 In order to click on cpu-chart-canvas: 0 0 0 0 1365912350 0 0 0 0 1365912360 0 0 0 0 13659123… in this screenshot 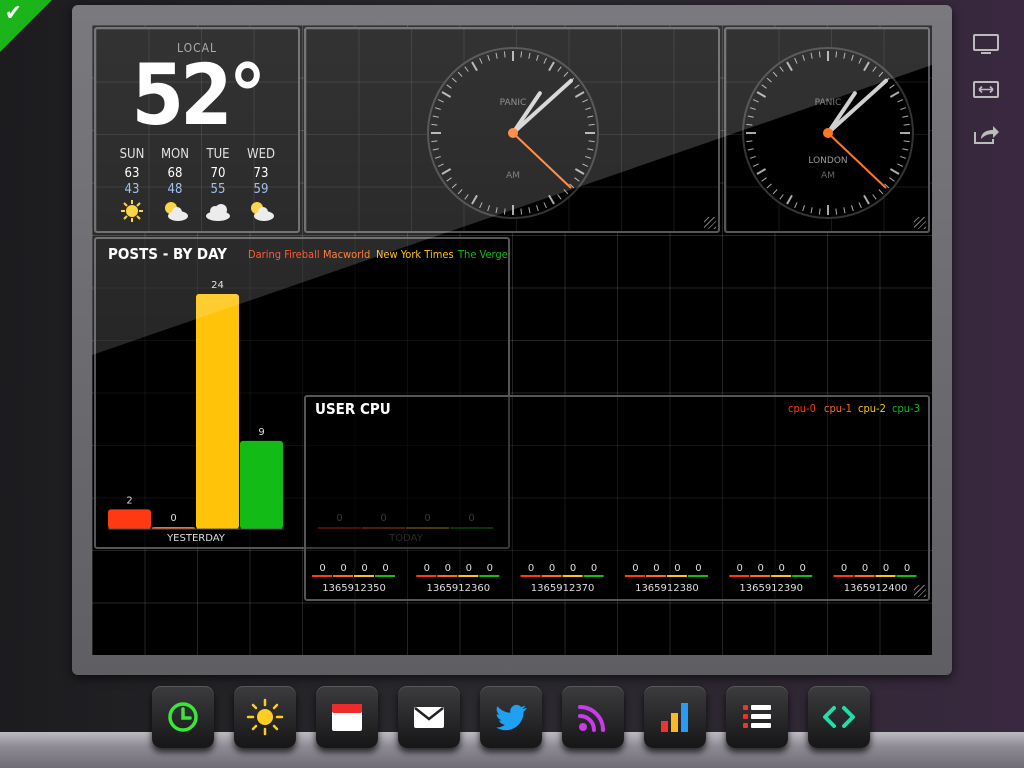, I will do `click(614, 578)`.